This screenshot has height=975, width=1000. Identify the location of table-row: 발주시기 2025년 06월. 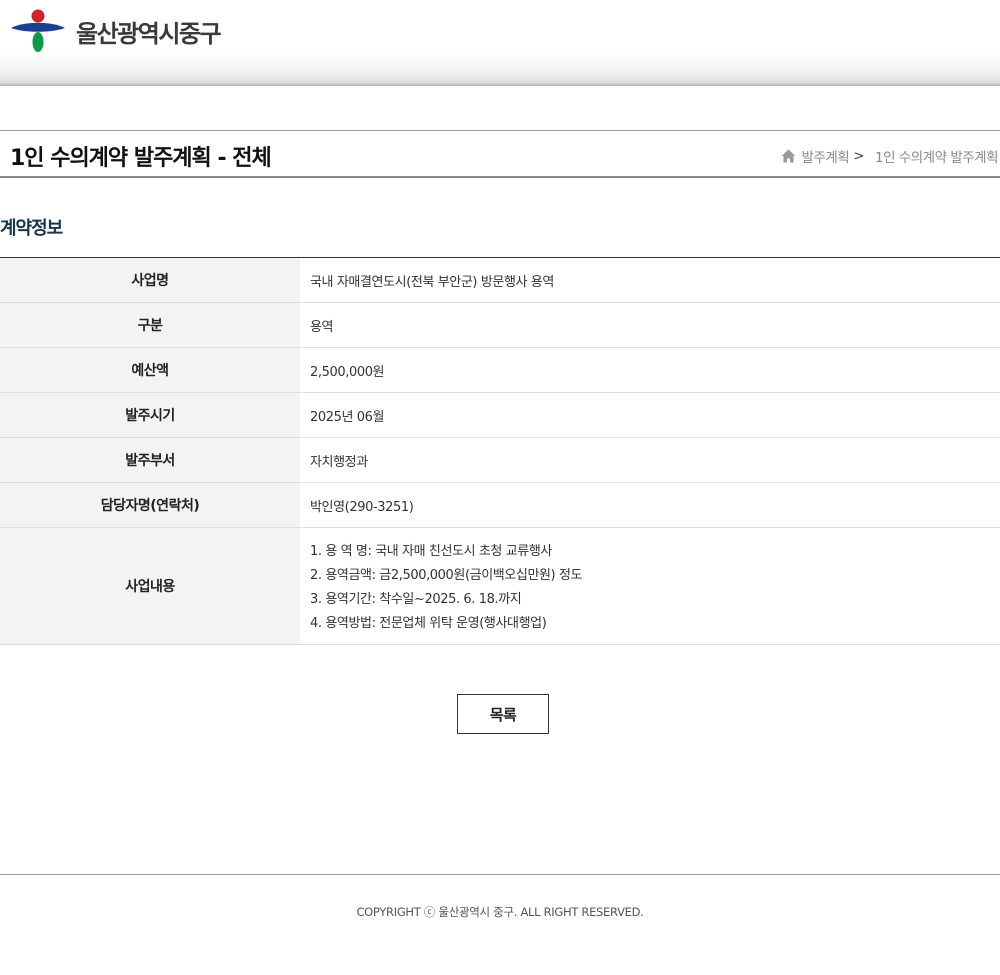
(500, 415).